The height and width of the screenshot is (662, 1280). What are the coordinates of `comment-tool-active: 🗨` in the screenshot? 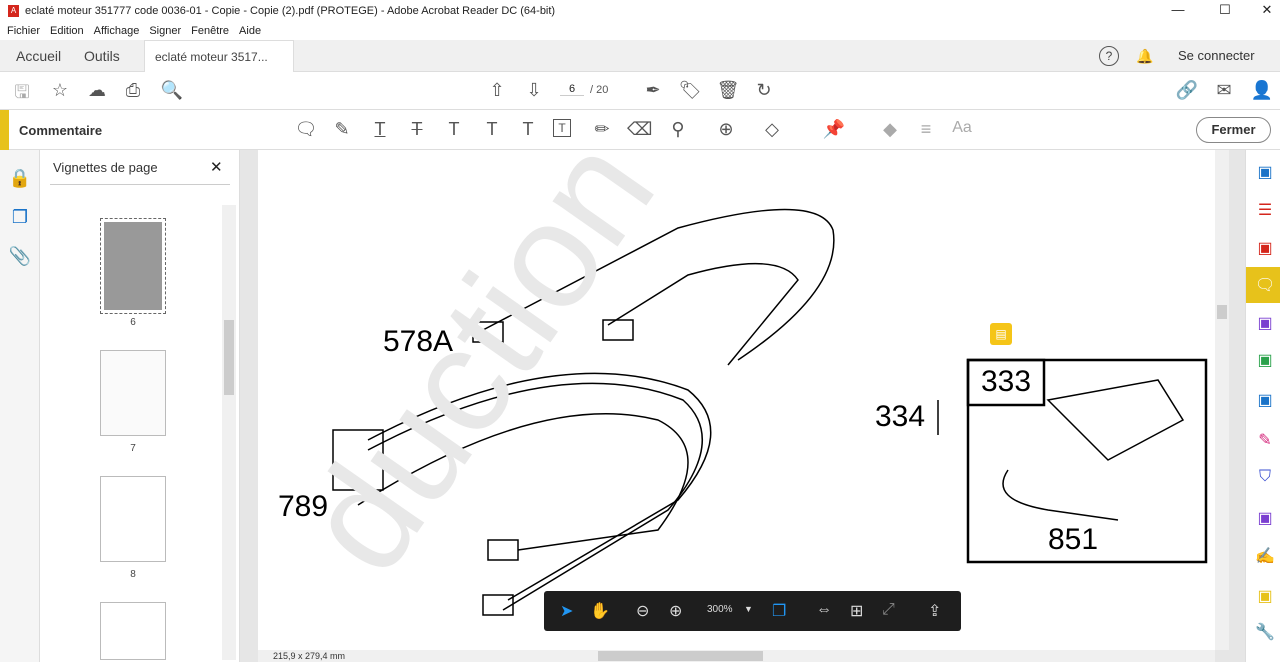 It's located at (1263, 285).